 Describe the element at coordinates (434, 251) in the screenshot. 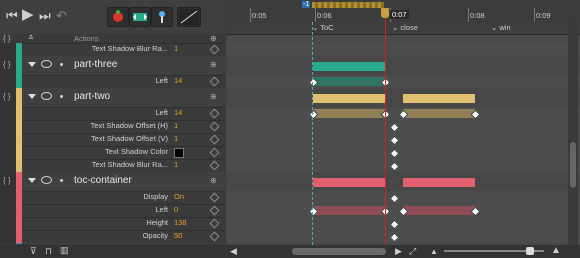

I see `zoom-out-icon: ▲` at that location.